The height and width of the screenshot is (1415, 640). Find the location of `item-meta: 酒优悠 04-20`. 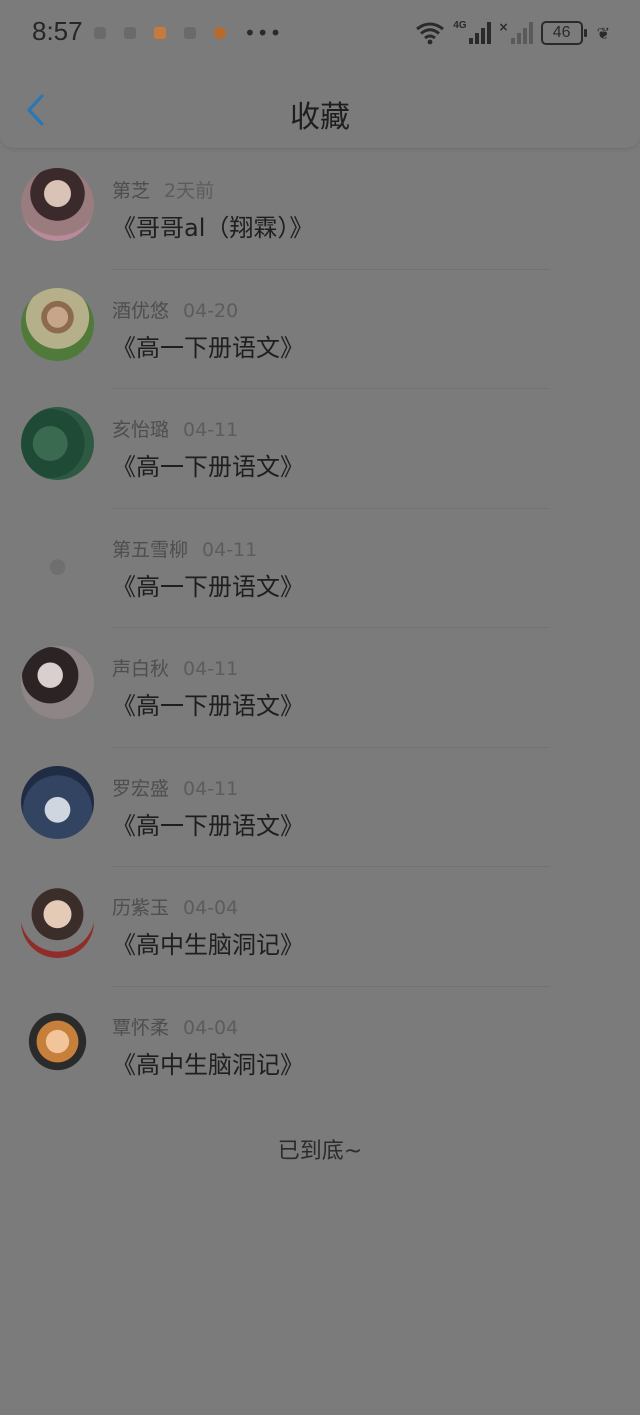

item-meta: 酒优悠 04-20 is located at coordinates (175, 309).